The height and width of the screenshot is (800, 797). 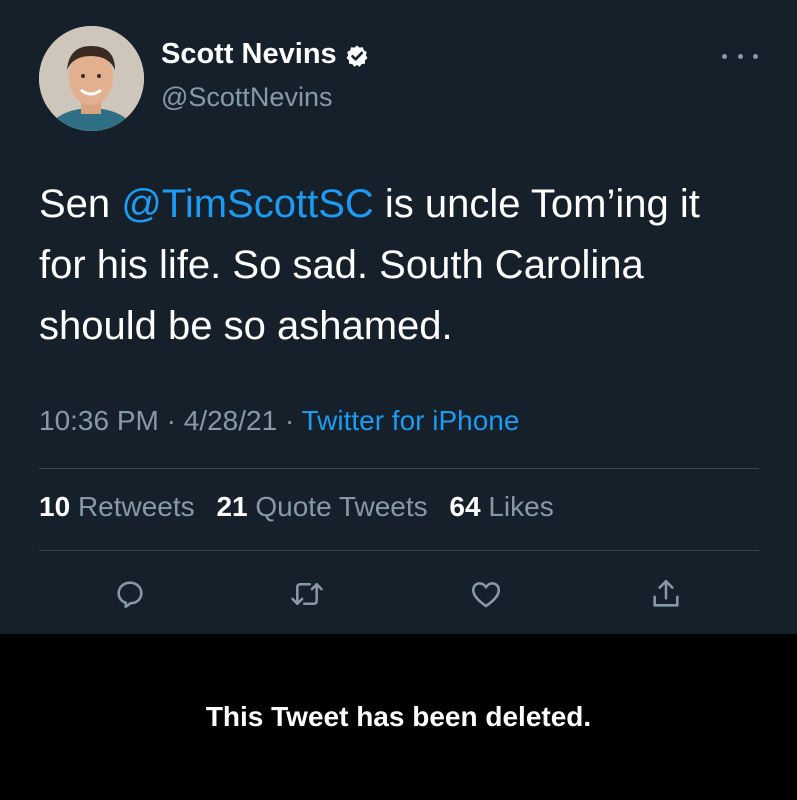 I want to click on retweets-stat: 10 Retweets, so click(x=117, y=506).